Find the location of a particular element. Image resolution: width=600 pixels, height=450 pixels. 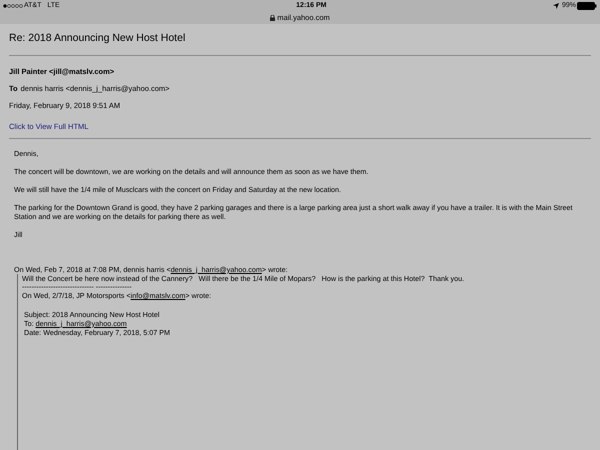

battery-icon is located at coordinates (586, 6).